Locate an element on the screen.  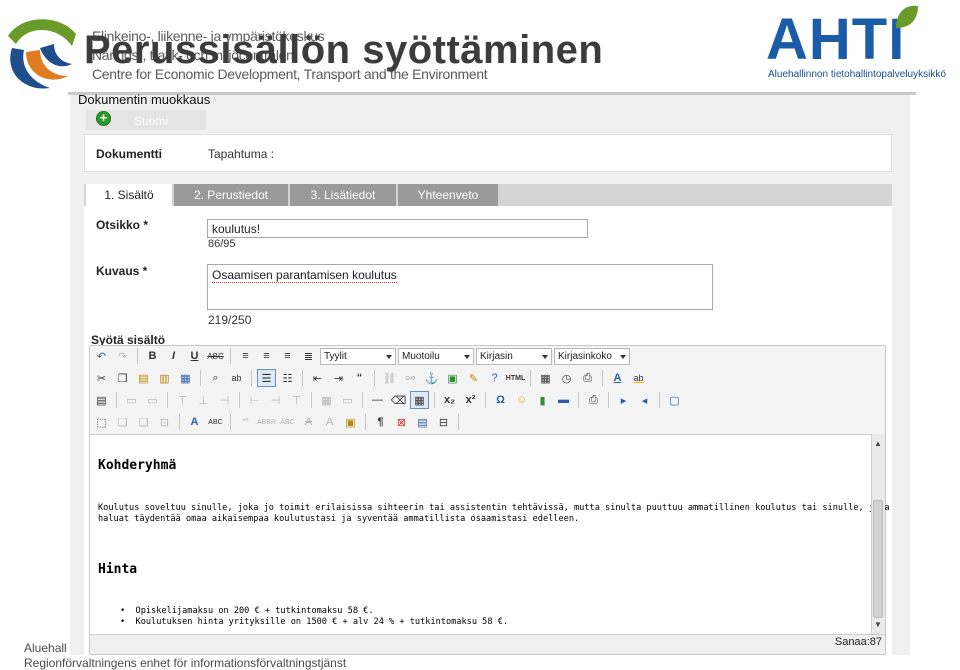
document-value: Tapahtuma : is located at coordinates (241, 154).